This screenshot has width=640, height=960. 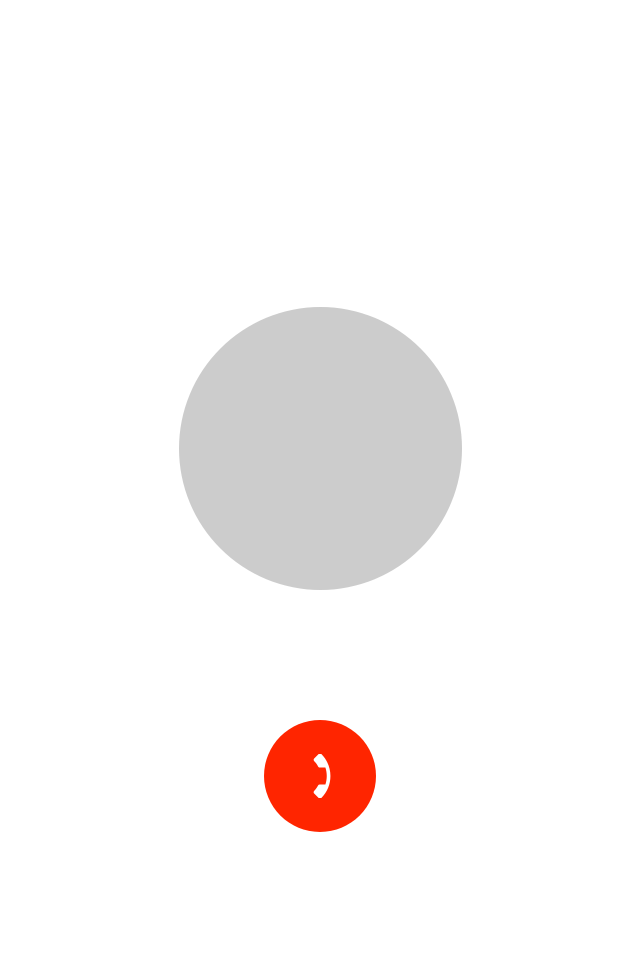 I want to click on phone-handset-icon, so click(x=320, y=776).